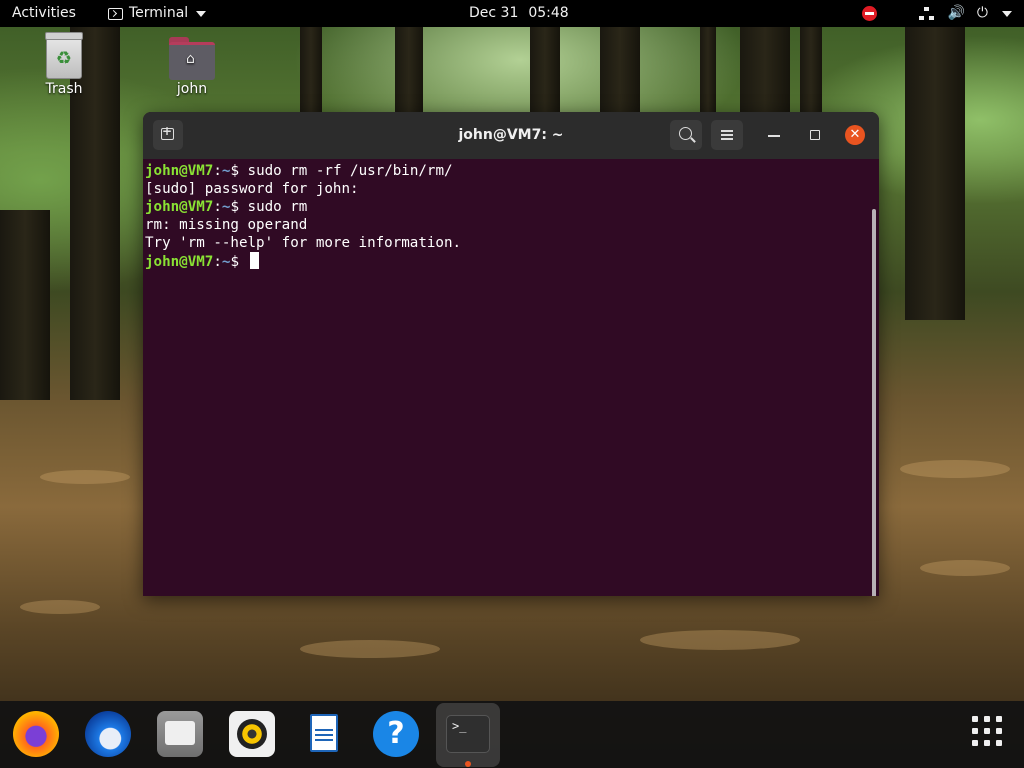  I want to click on top-bar: Activities Terminal Dec 31 05:48 🔊 ⏻, so click(512, 13).